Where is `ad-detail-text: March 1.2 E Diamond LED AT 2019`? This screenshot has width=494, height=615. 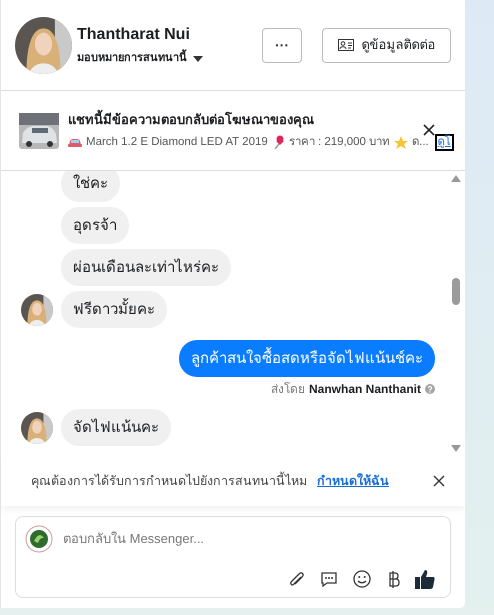
ad-detail-text: March 1.2 E Diamond LED AT 2019 is located at coordinates (177, 142).